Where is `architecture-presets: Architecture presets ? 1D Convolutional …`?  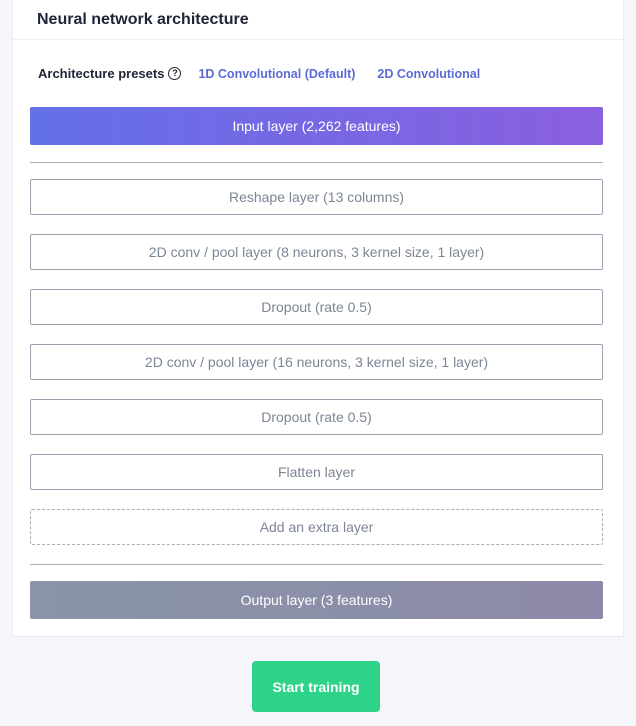 architecture-presets: Architecture presets ? 1D Convolutional … is located at coordinates (259, 73).